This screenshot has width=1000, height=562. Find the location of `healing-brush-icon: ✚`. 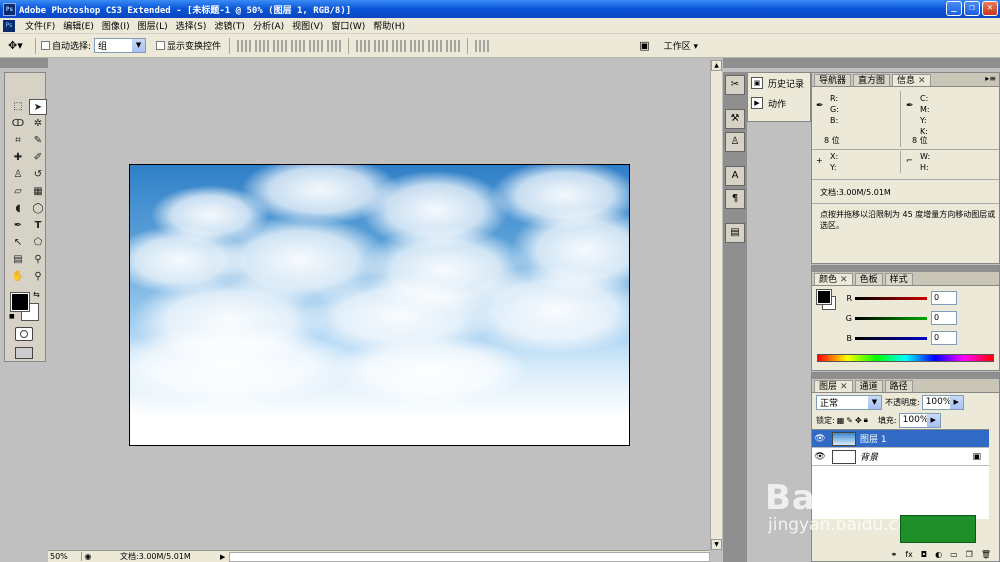

healing-brush-icon: ✚ is located at coordinates (18, 158).